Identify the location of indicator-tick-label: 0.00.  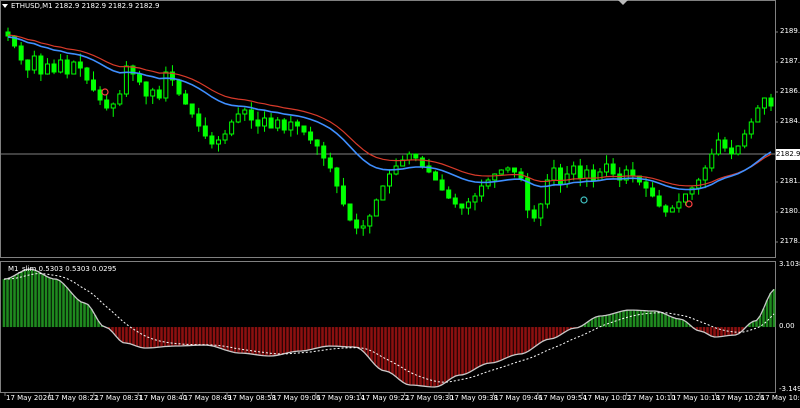
(787, 326).